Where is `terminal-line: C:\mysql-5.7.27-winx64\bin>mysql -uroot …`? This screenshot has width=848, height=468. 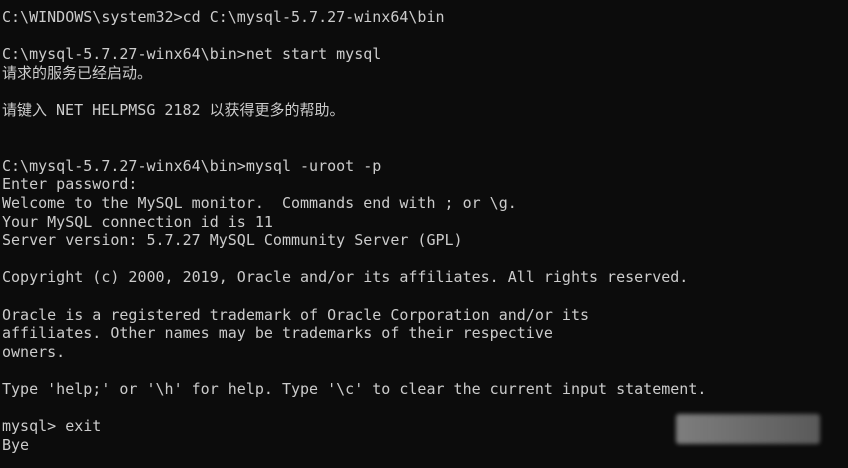 terminal-line: C:\mysql-5.7.27-winx64\bin>mysql -uroot … is located at coordinates (192, 165).